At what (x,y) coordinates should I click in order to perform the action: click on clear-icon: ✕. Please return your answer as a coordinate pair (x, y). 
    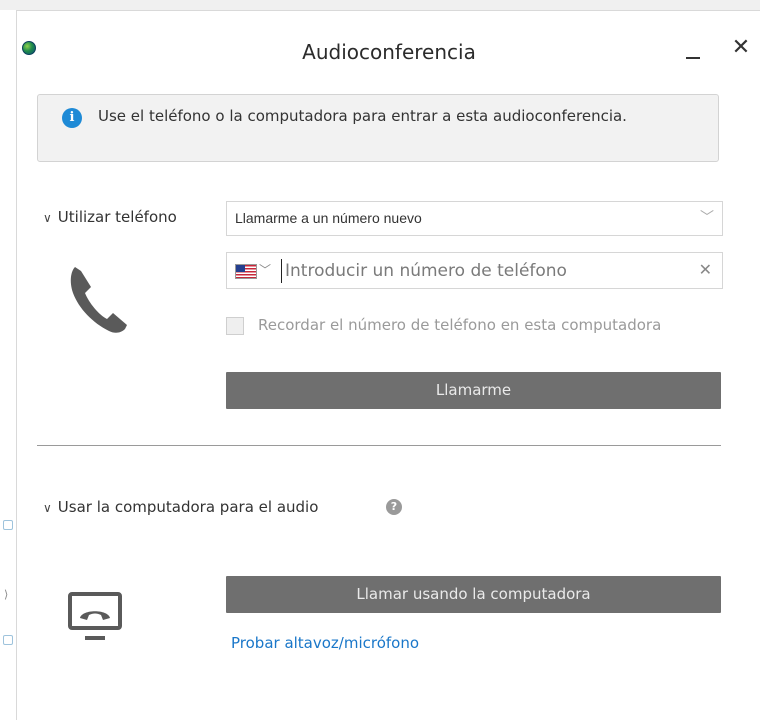
    Looking at the image, I should click on (705, 269).